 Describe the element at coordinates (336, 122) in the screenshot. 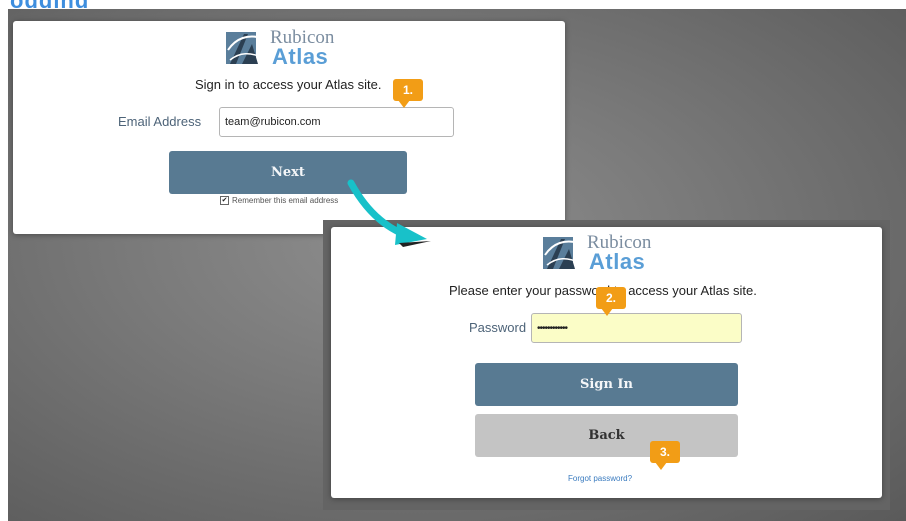

I see `email-field` at that location.